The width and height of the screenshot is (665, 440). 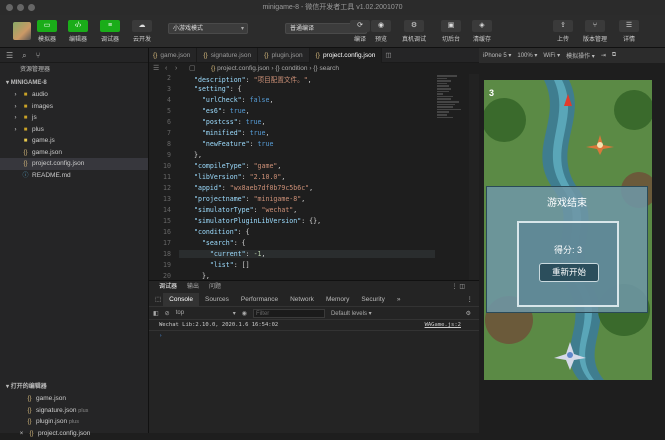 I want to click on inspect-icon: ⬚, so click(x=158, y=300).